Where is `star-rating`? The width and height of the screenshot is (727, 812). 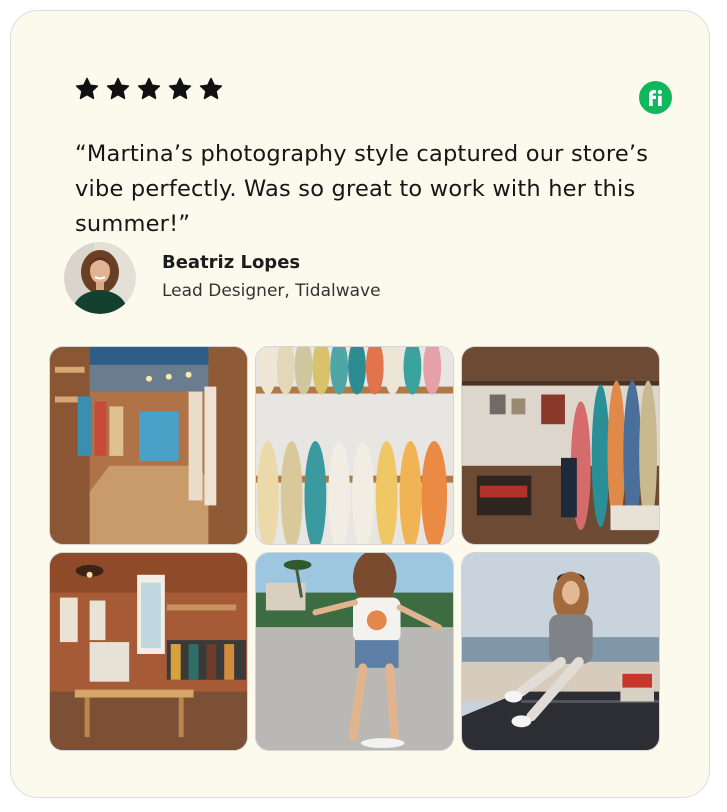 star-rating is located at coordinates (149, 89).